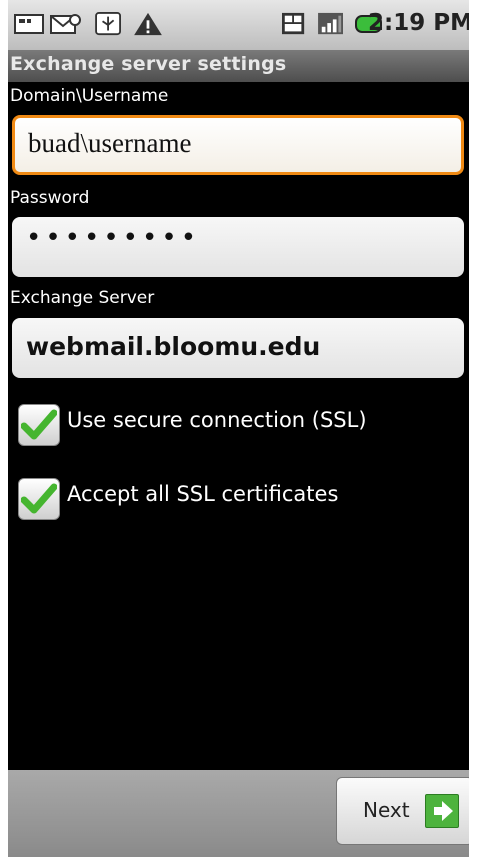 This screenshot has width=477, height=857. What do you see at coordinates (442, 811) in the screenshot?
I see `arrow-right-icon` at bounding box center [442, 811].